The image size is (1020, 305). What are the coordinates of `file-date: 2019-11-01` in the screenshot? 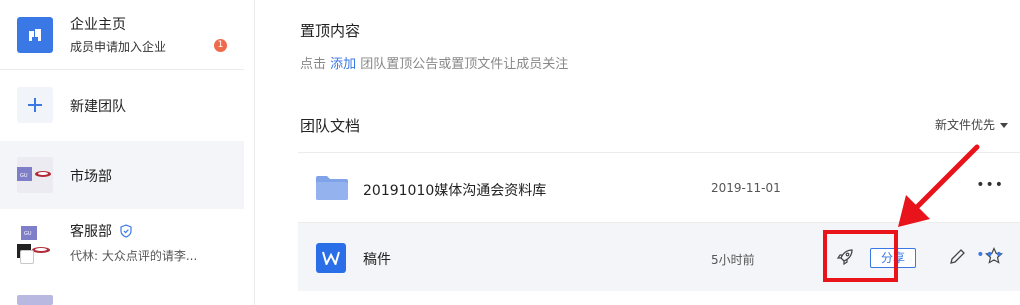 It's located at (746, 188).